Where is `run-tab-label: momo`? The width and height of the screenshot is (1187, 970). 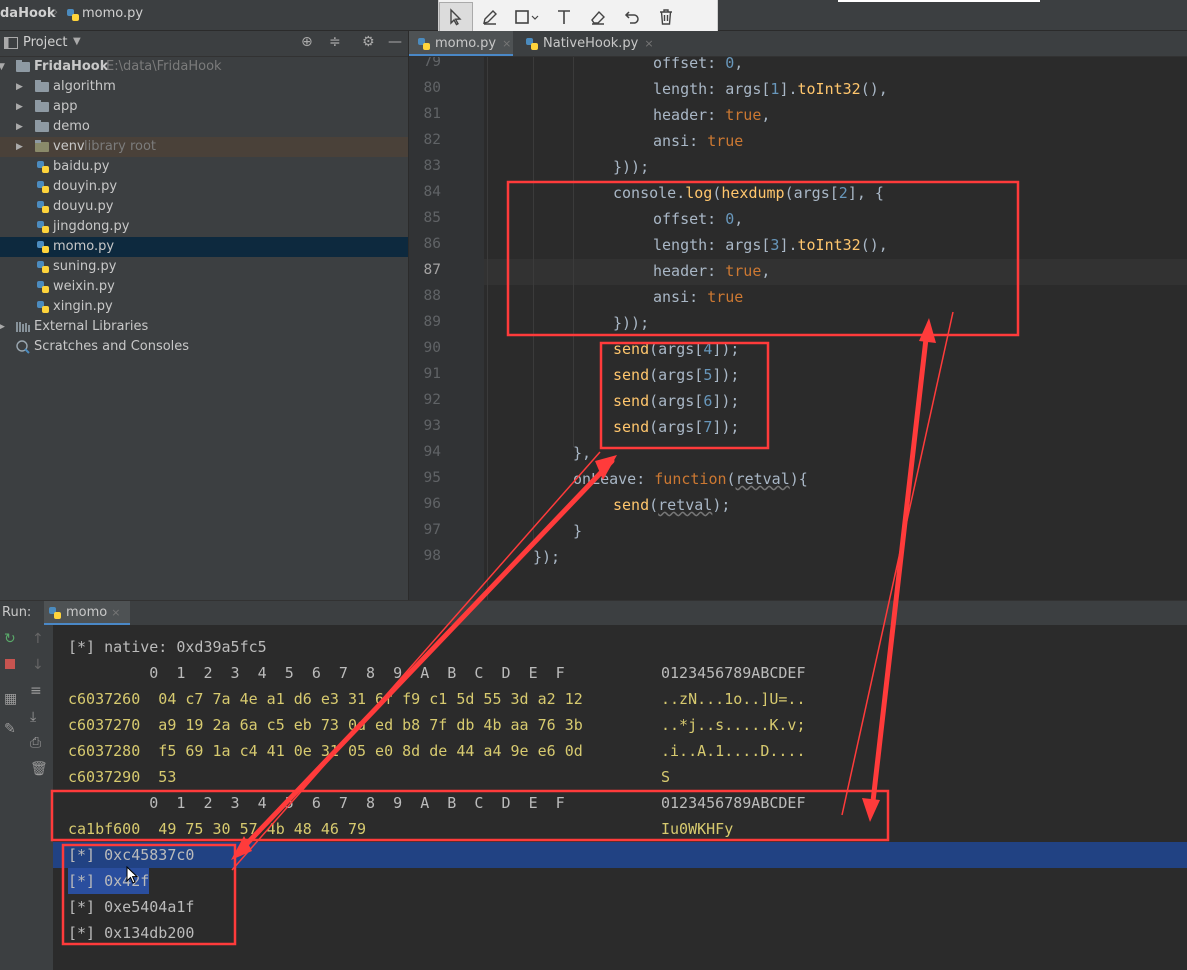
run-tab-label: momo is located at coordinates (87, 612).